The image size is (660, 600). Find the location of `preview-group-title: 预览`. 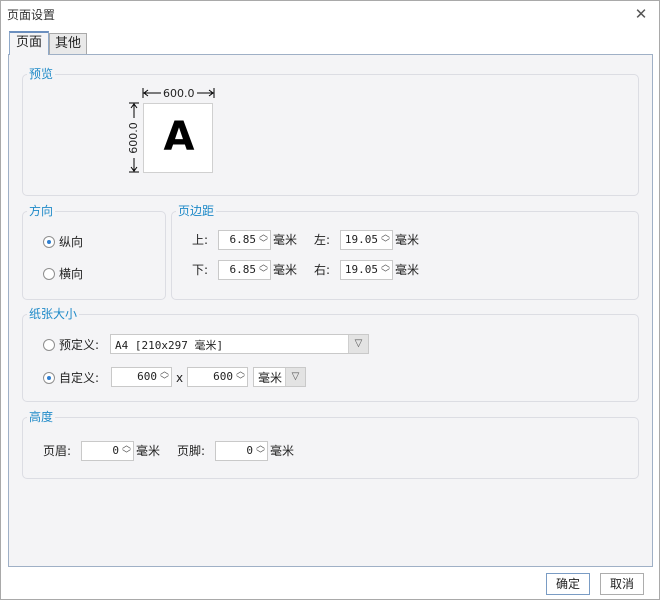

preview-group-title: 预览 is located at coordinates (41, 74).